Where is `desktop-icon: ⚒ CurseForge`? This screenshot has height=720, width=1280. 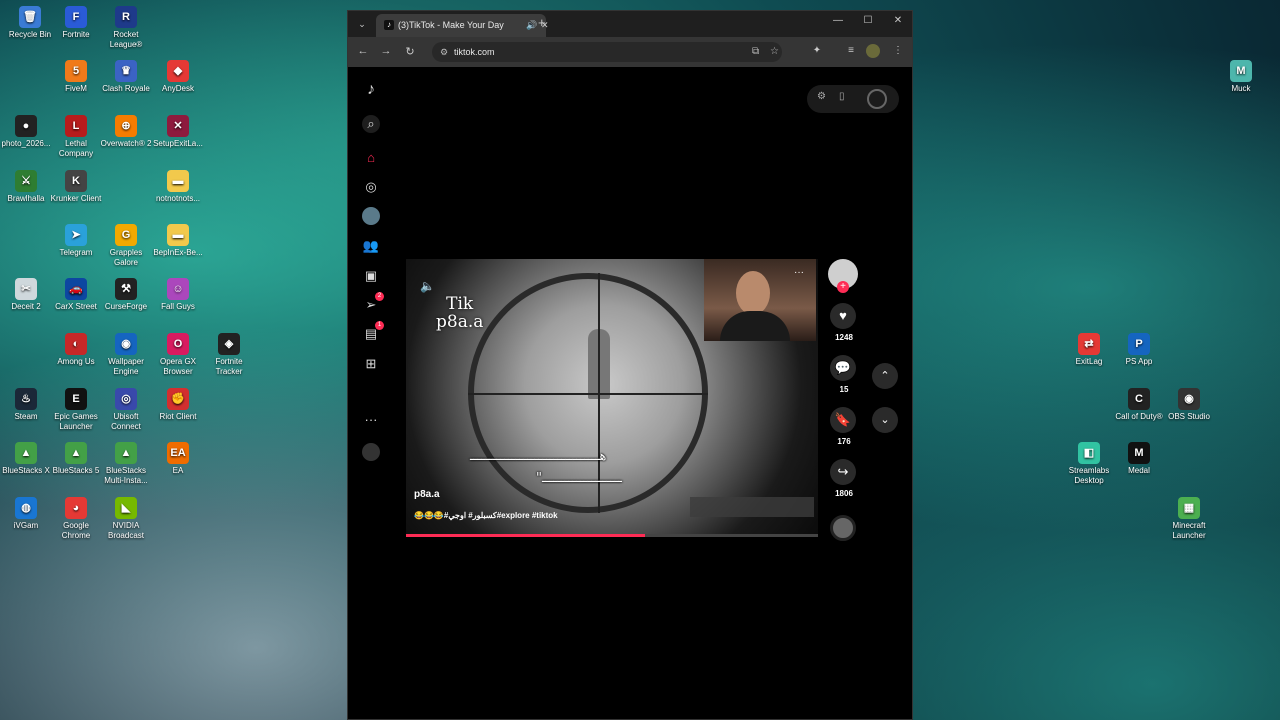 desktop-icon: ⚒ CurseForge is located at coordinates (126, 295).